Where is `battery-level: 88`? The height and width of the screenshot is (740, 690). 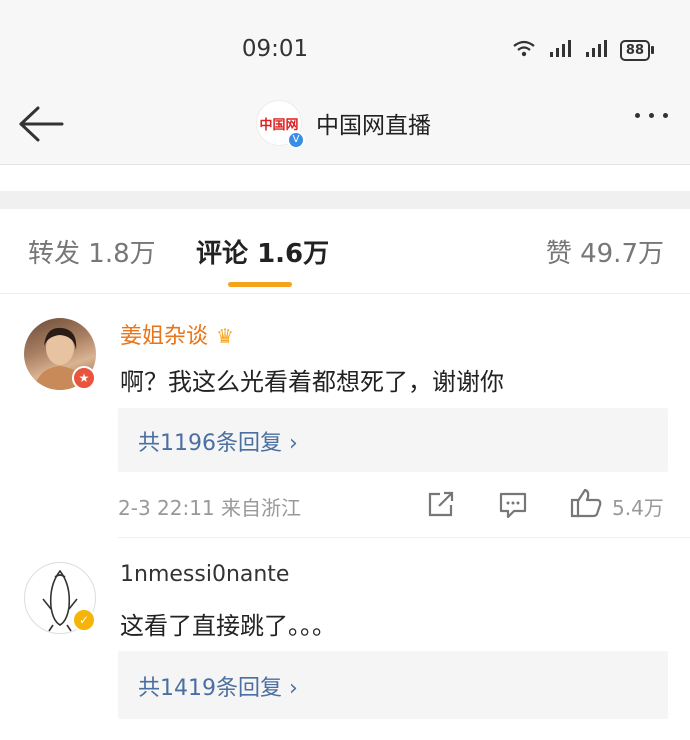
battery-level: 88 is located at coordinates (634, 50).